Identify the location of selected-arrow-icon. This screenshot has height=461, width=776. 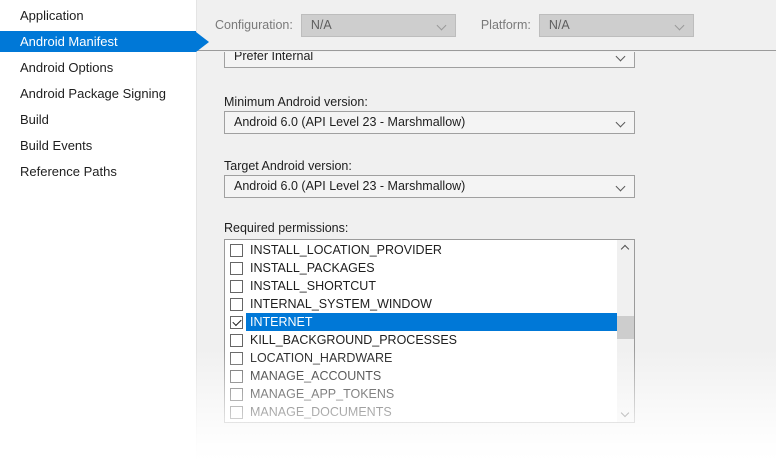
(202, 41).